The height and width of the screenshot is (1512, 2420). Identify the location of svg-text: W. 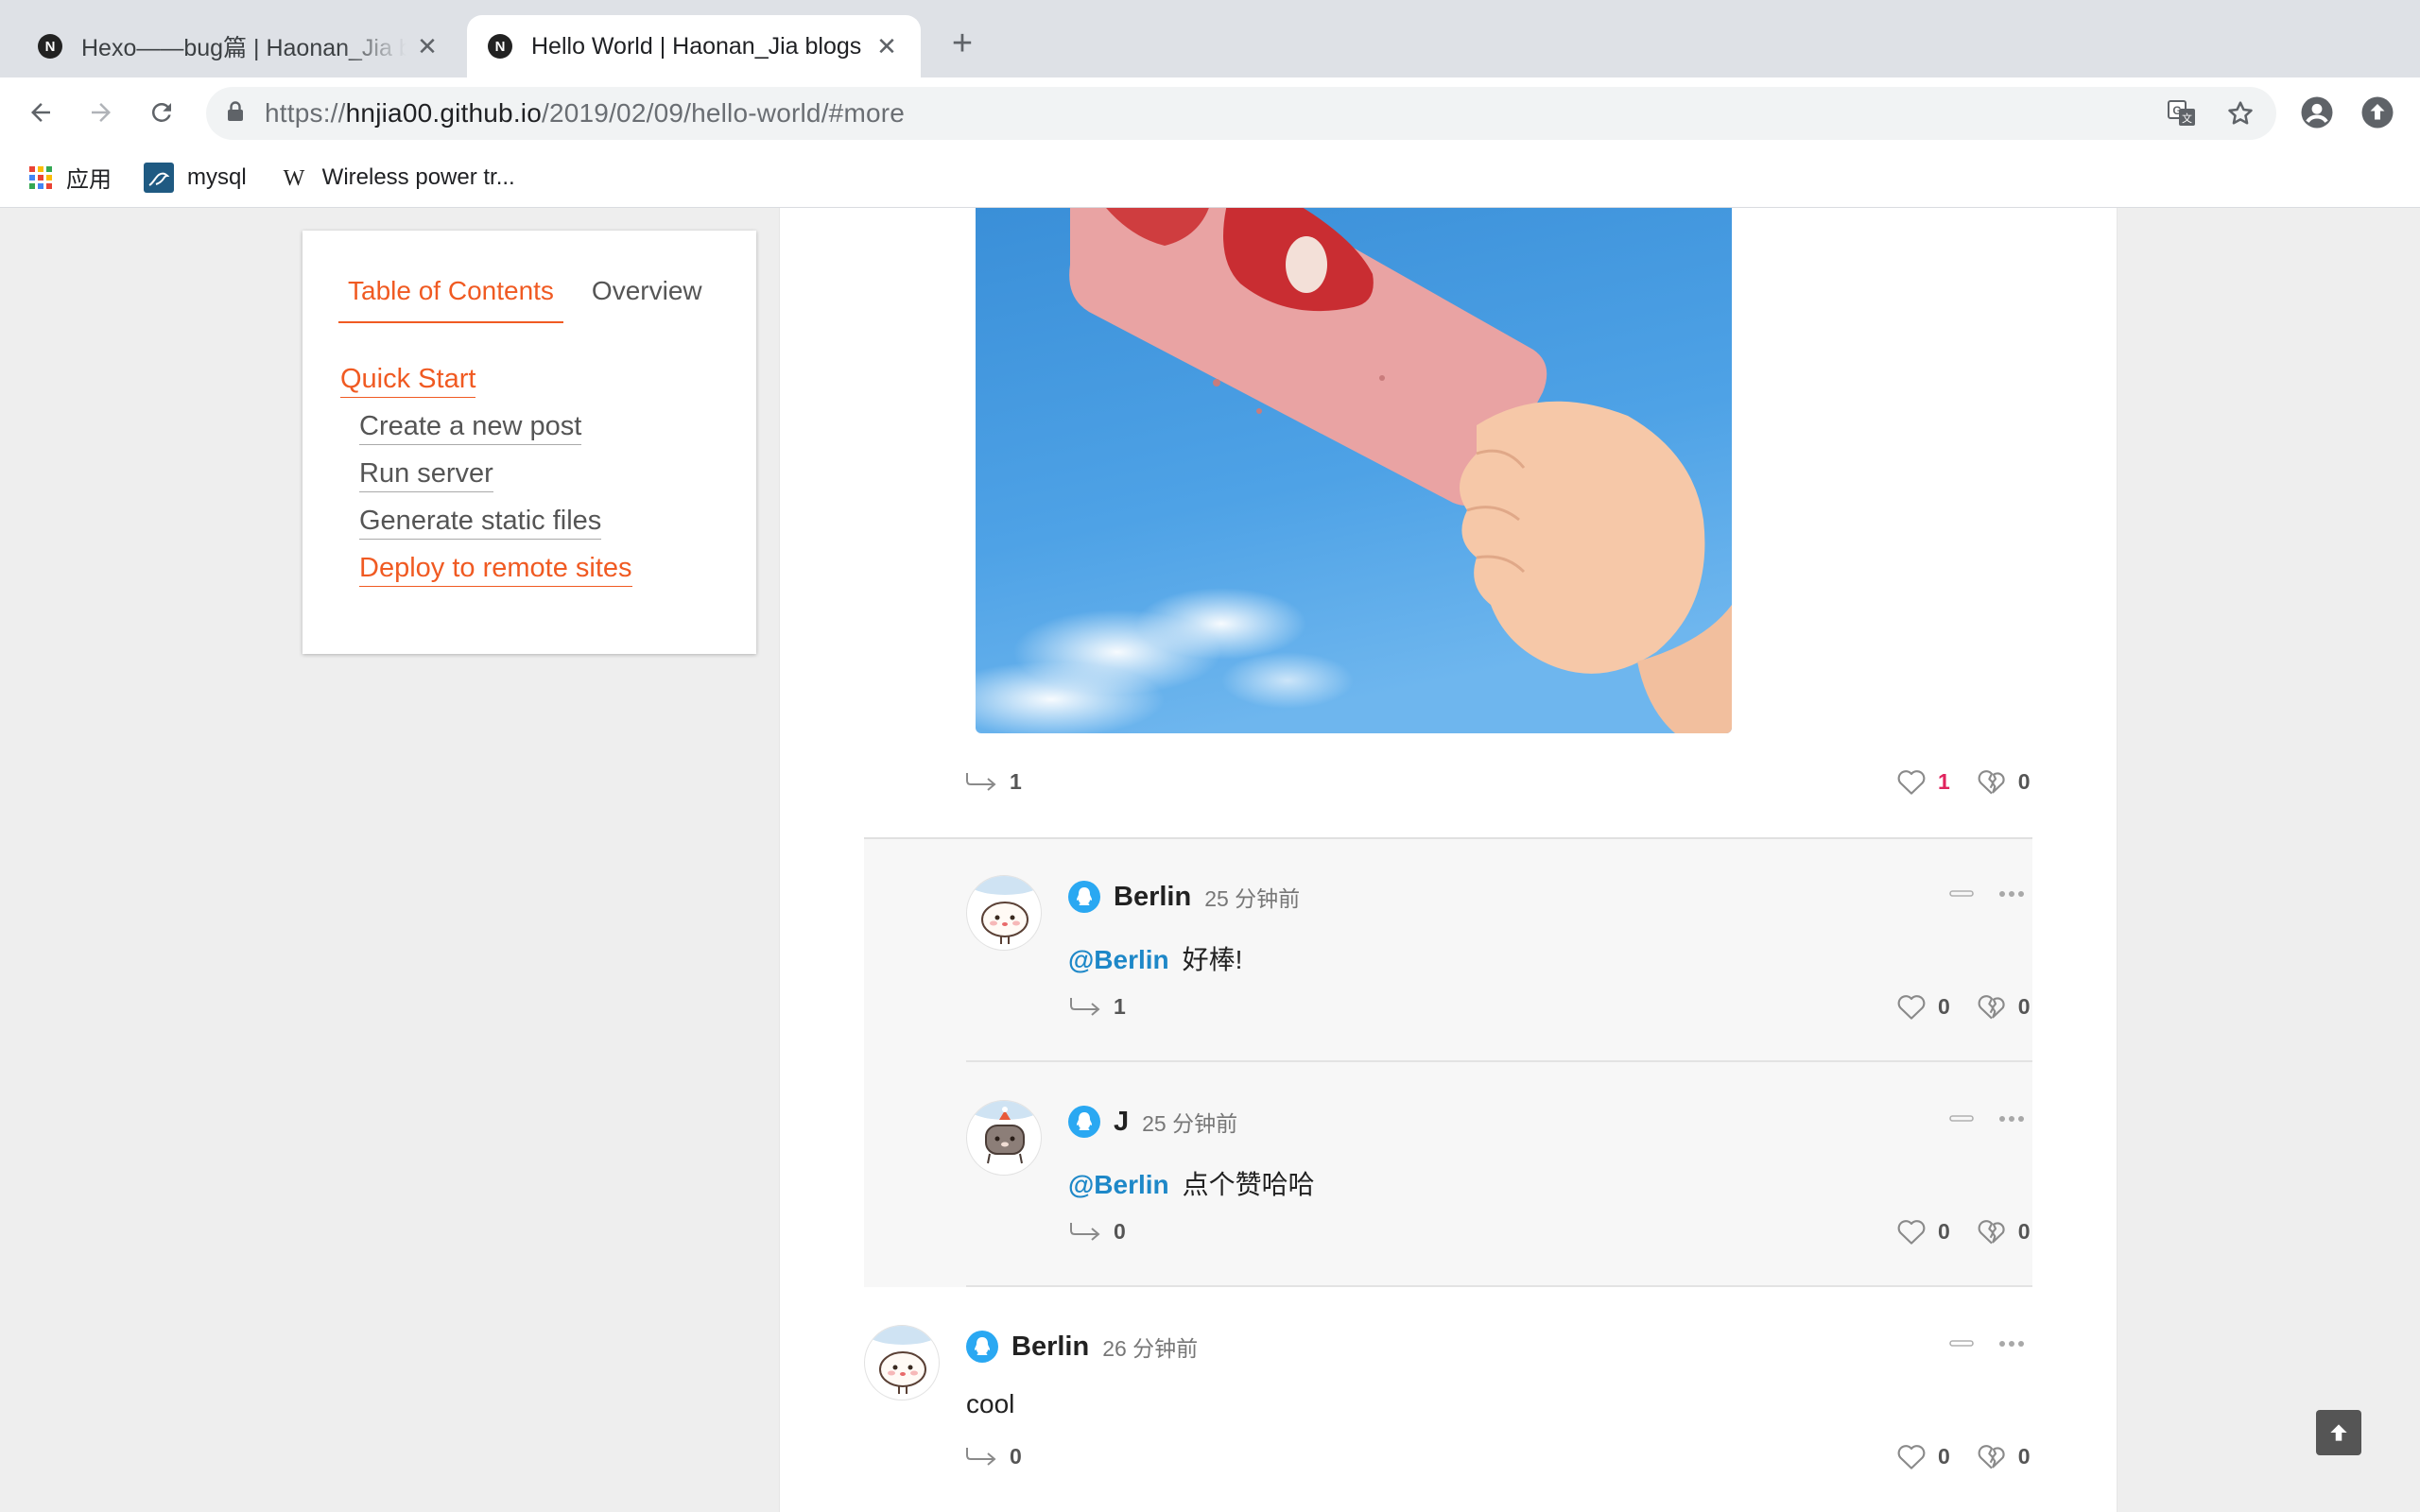
(293, 177).